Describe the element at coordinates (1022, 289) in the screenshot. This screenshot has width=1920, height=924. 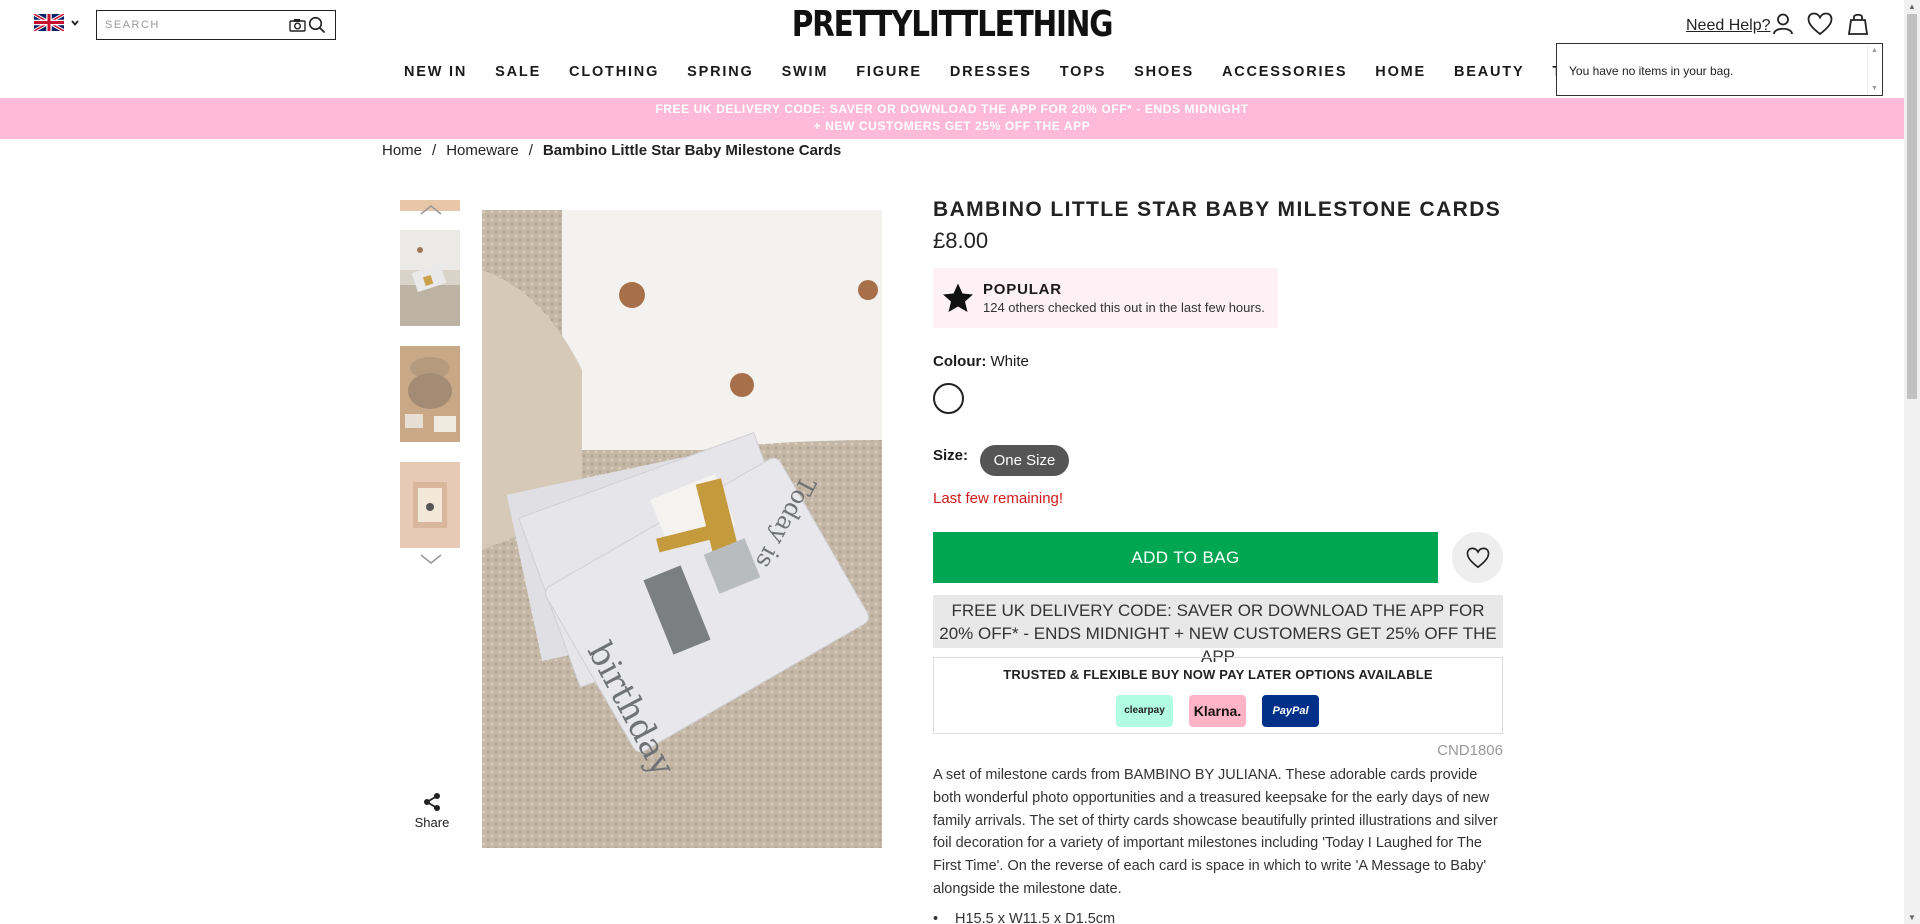
I see `popular-title: POPULAR` at that location.